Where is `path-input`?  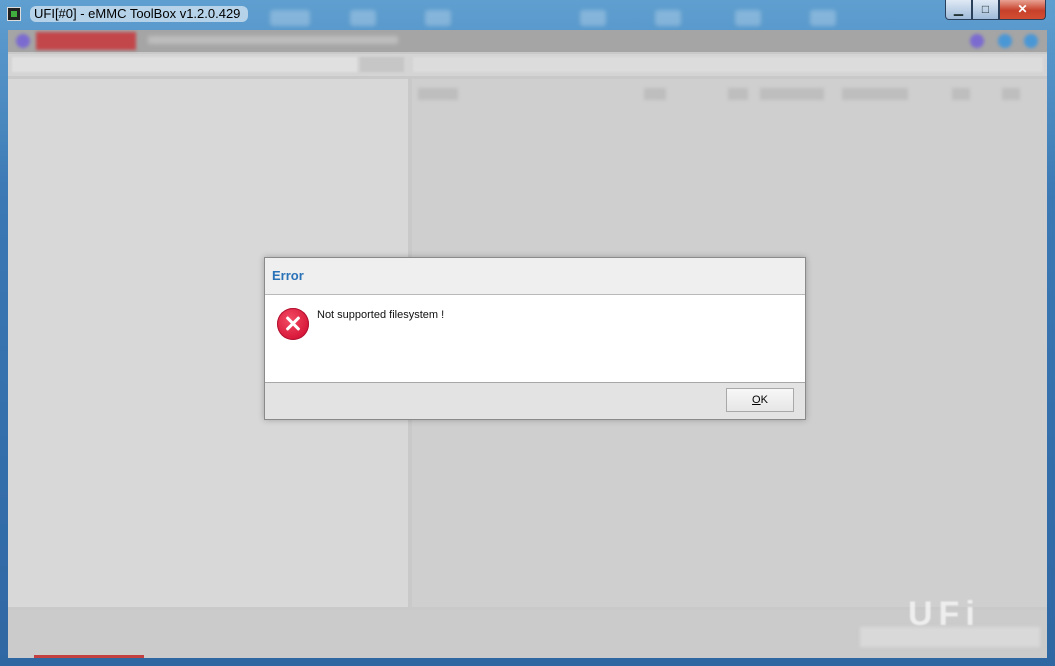 path-input is located at coordinates (184, 64).